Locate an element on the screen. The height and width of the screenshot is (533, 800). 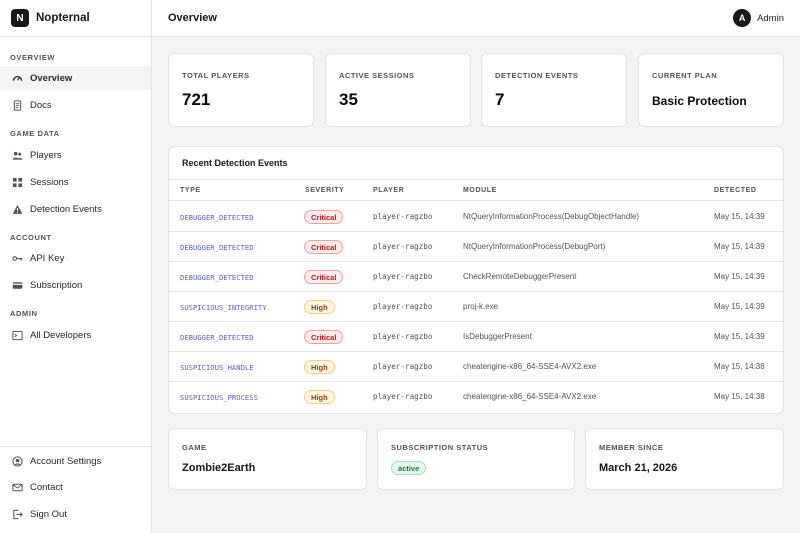
warning-icon is located at coordinates (17, 209).